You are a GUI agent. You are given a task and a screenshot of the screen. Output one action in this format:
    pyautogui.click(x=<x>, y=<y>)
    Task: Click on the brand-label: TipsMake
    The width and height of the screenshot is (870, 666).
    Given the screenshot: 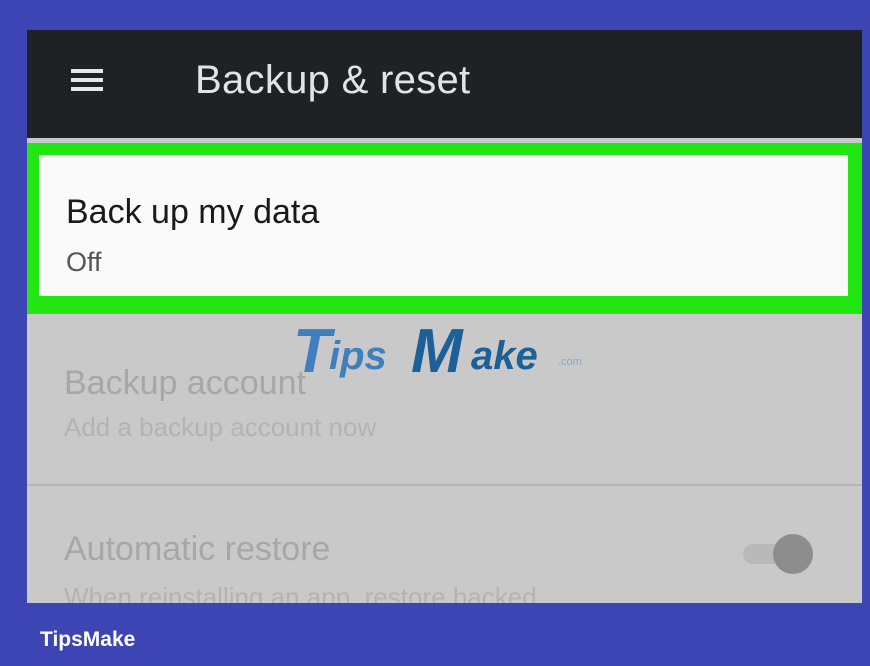 What is the action you would take?
    pyautogui.click(x=88, y=639)
    